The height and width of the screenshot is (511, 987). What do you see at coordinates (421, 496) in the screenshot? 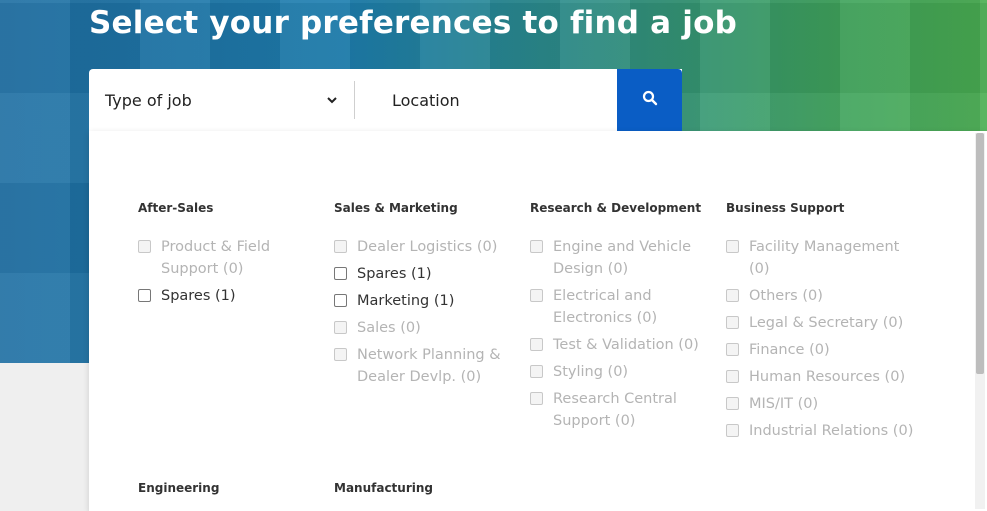
I see `category-manufacturing: Manufacturing` at bounding box center [421, 496].